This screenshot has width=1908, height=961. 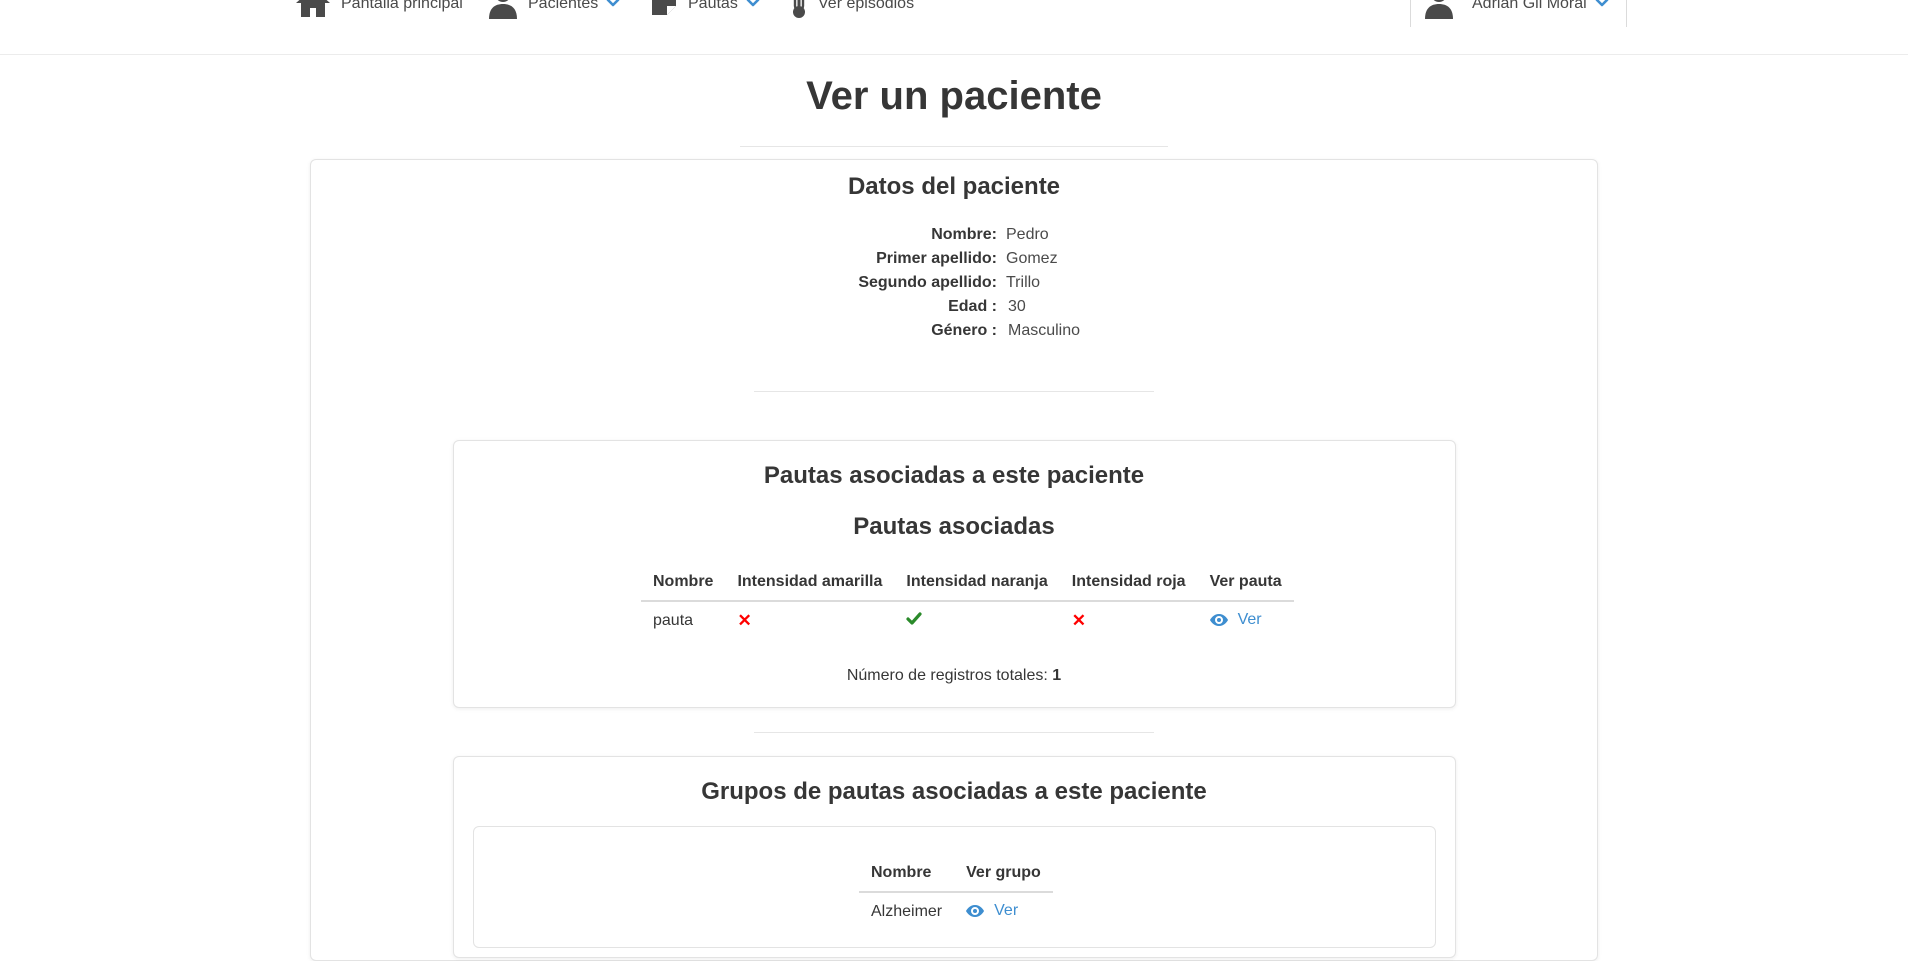 I want to click on field-first-name: Nombre: Pedro, so click(x=954, y=237).